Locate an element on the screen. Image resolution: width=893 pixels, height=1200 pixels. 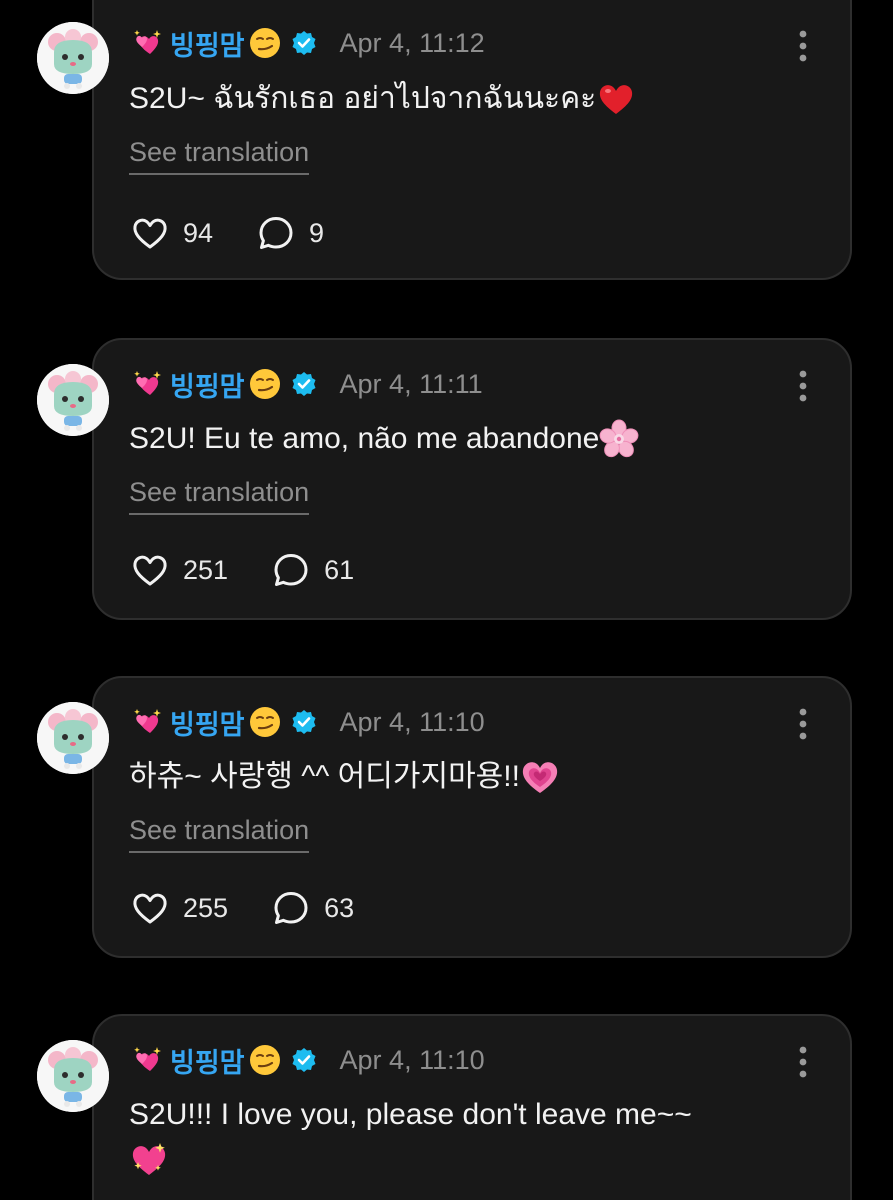
comment-button: 61 is located at coordinates (313, 570).